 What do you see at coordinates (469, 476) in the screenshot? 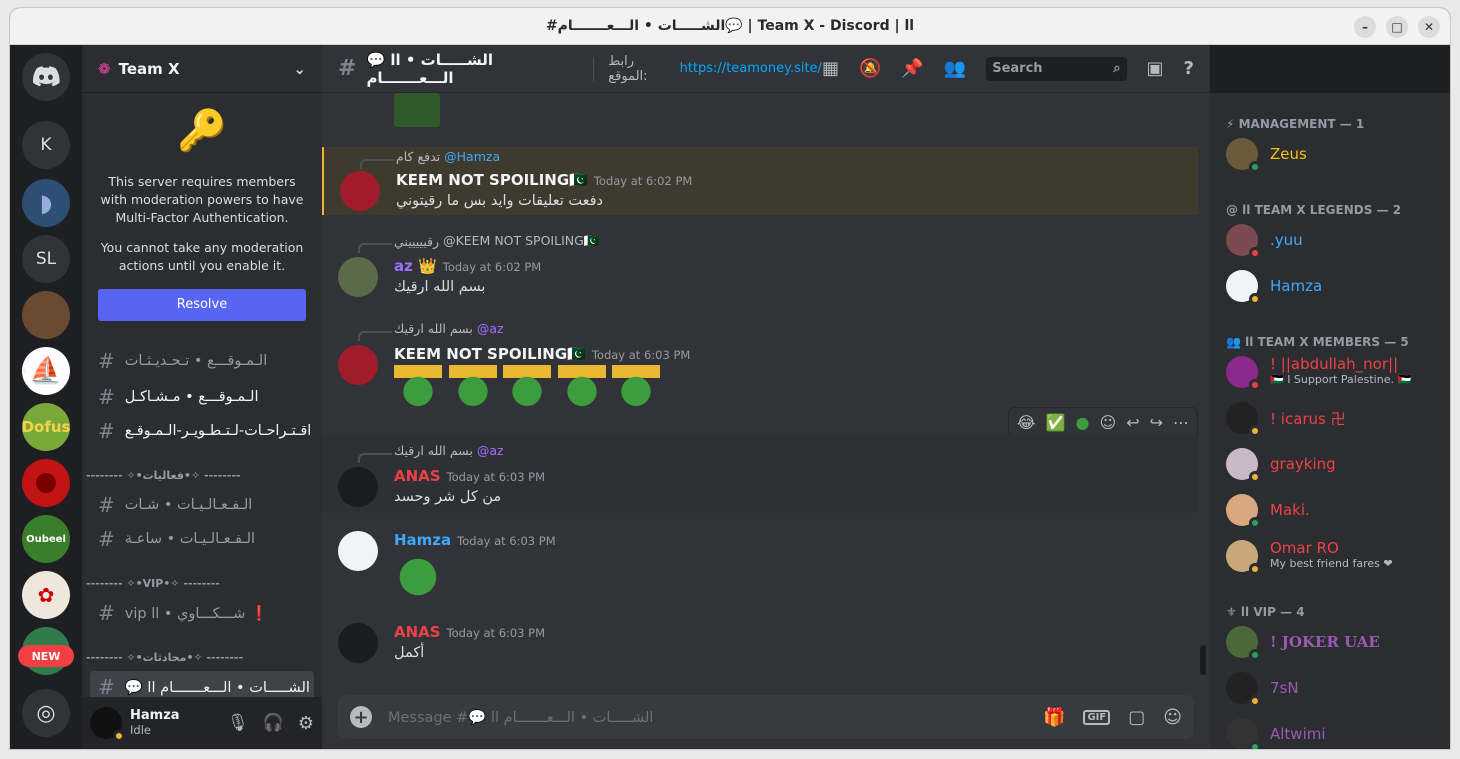
I see `message-header: ANAS Today at 6:03 PM` at bounding box center [469, 476].